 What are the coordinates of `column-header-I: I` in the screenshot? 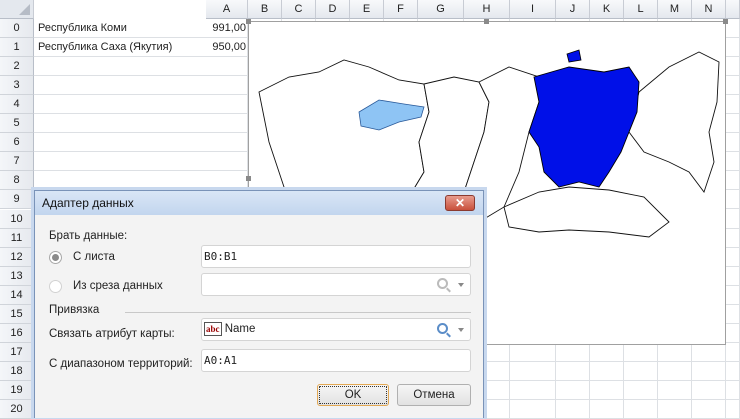 It's located at (533, 9).